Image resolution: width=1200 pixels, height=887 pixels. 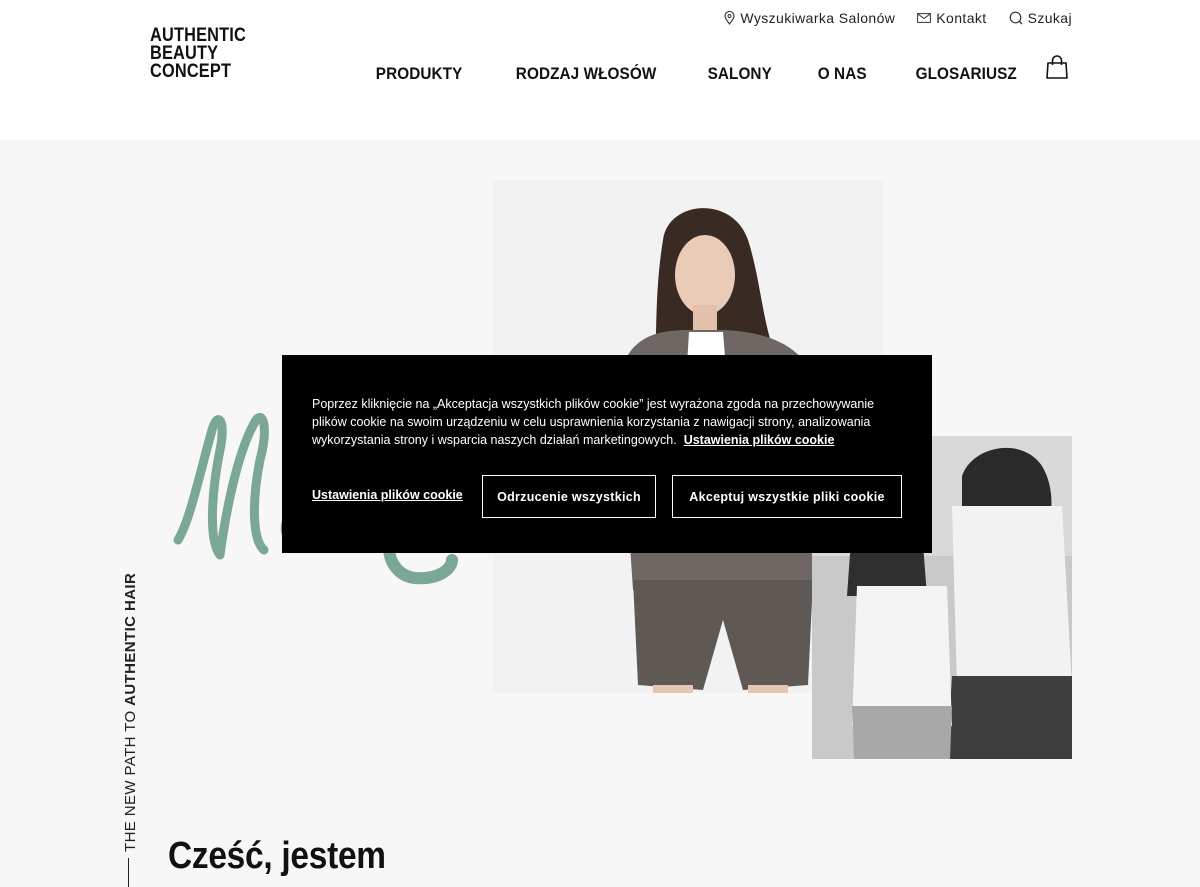 What do you see at coordinates (128, 872) in the screenshot?
I see `vertical-divider` at bounding box center [128, 872].